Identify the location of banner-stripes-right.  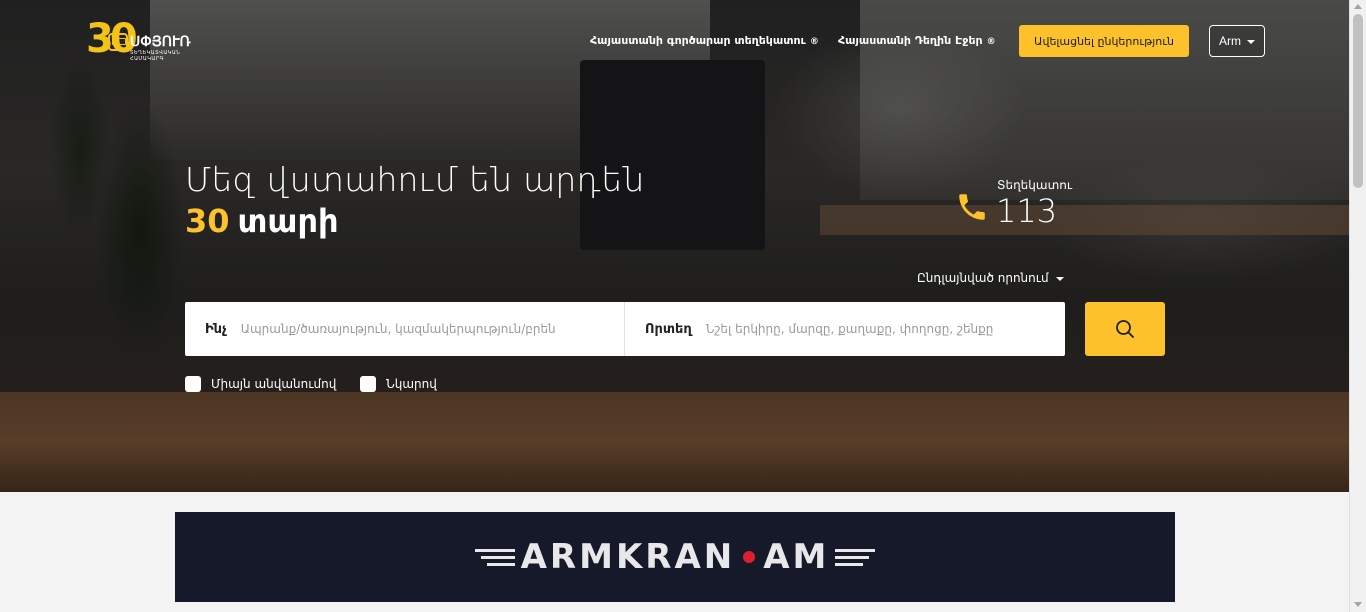
(855, 557).